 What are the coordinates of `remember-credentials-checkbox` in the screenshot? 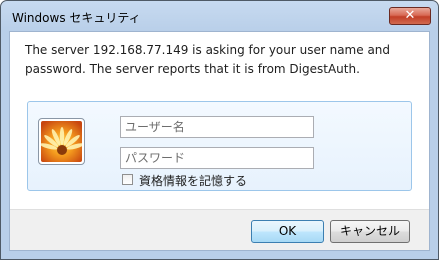 It's located at (127, 179).